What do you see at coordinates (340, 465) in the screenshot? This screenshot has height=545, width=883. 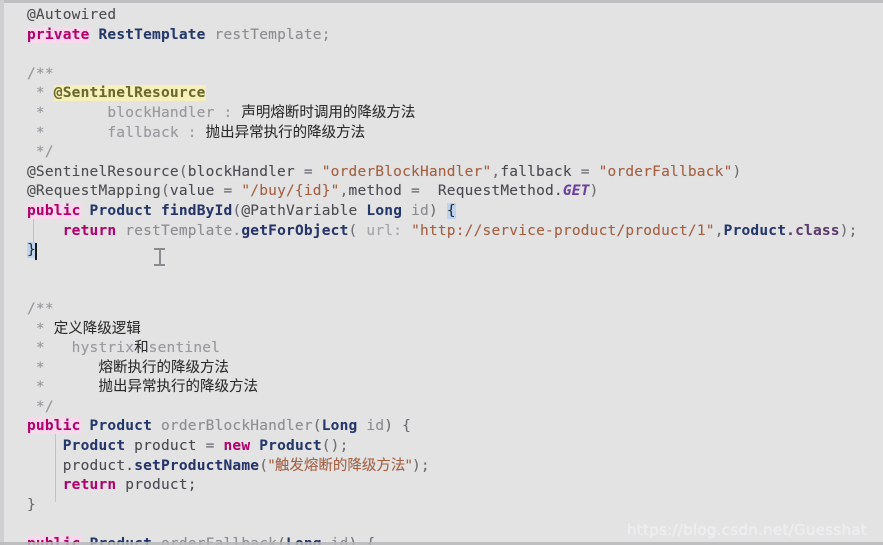 I see `string-cn-block: "触发熔断的降级方法"` at bounding box center [340, 465].